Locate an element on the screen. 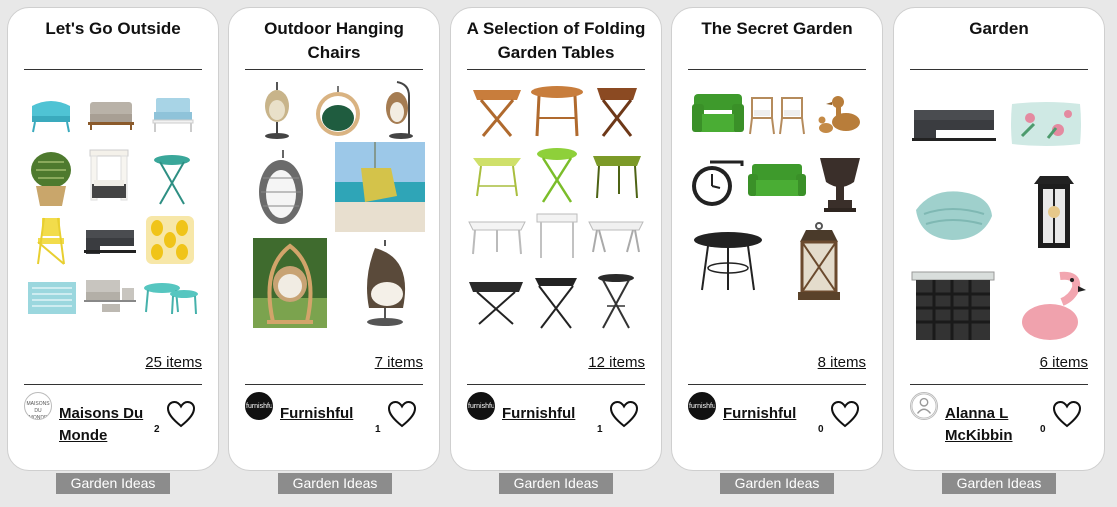  rattan-chairs-image is located at coordinates (777, 114).